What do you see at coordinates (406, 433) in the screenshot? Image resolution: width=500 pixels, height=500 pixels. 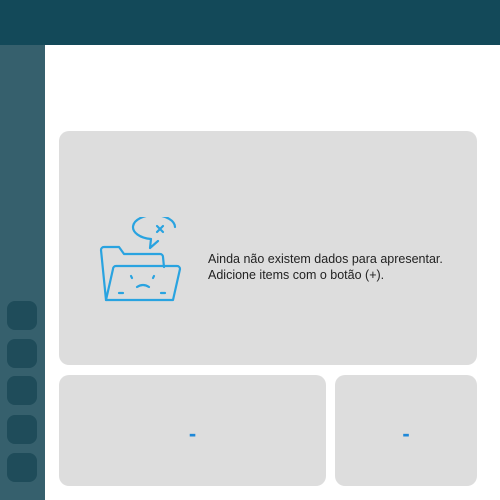 I see `stat-value-right: -` at bounding box center [406, 433].